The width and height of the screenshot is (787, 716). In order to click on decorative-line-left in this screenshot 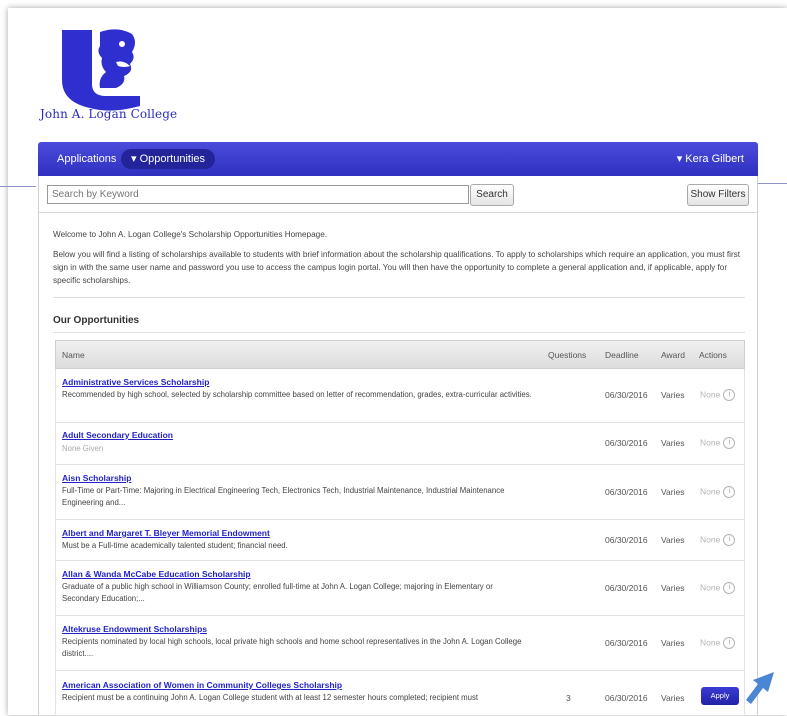, I will do `click(18, 186)`.